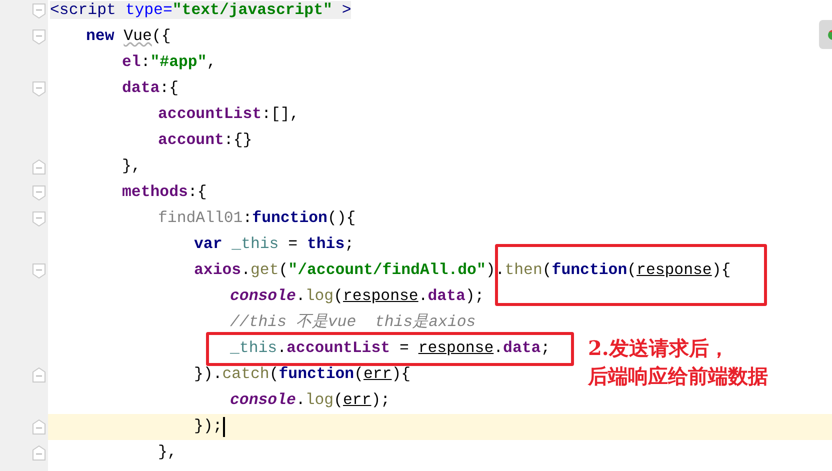  I want to click on code-line: new Vue({, so click(128, 37).